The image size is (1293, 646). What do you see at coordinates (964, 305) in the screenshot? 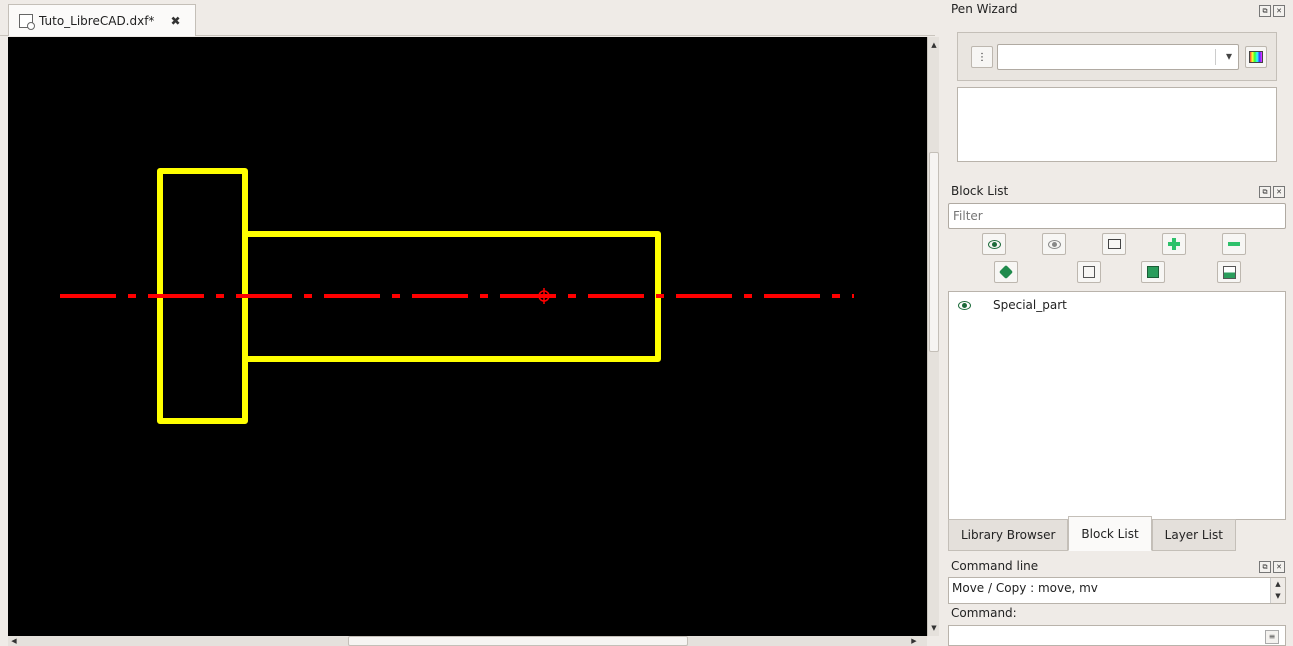
I see `eye-visible-icon` at bounding box center [964, 305].